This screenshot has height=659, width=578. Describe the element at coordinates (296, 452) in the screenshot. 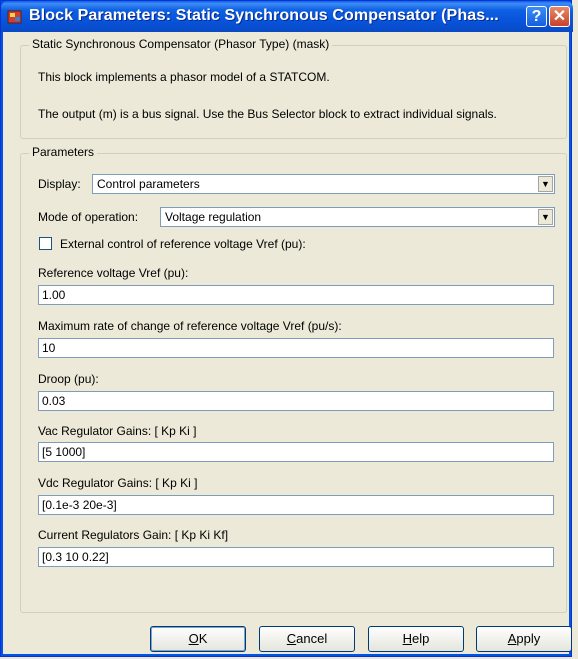

I see `vac-gains-input` at that location.